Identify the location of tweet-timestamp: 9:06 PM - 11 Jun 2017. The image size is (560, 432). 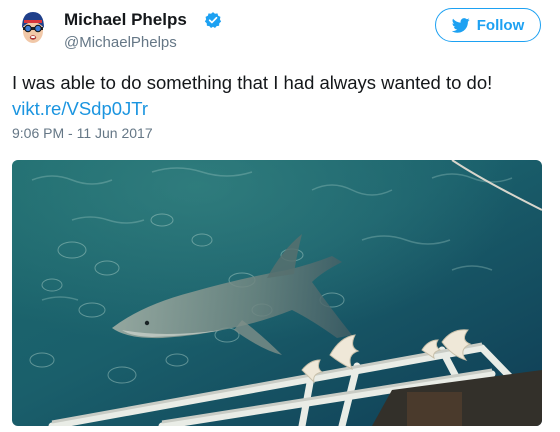
(82, 133).